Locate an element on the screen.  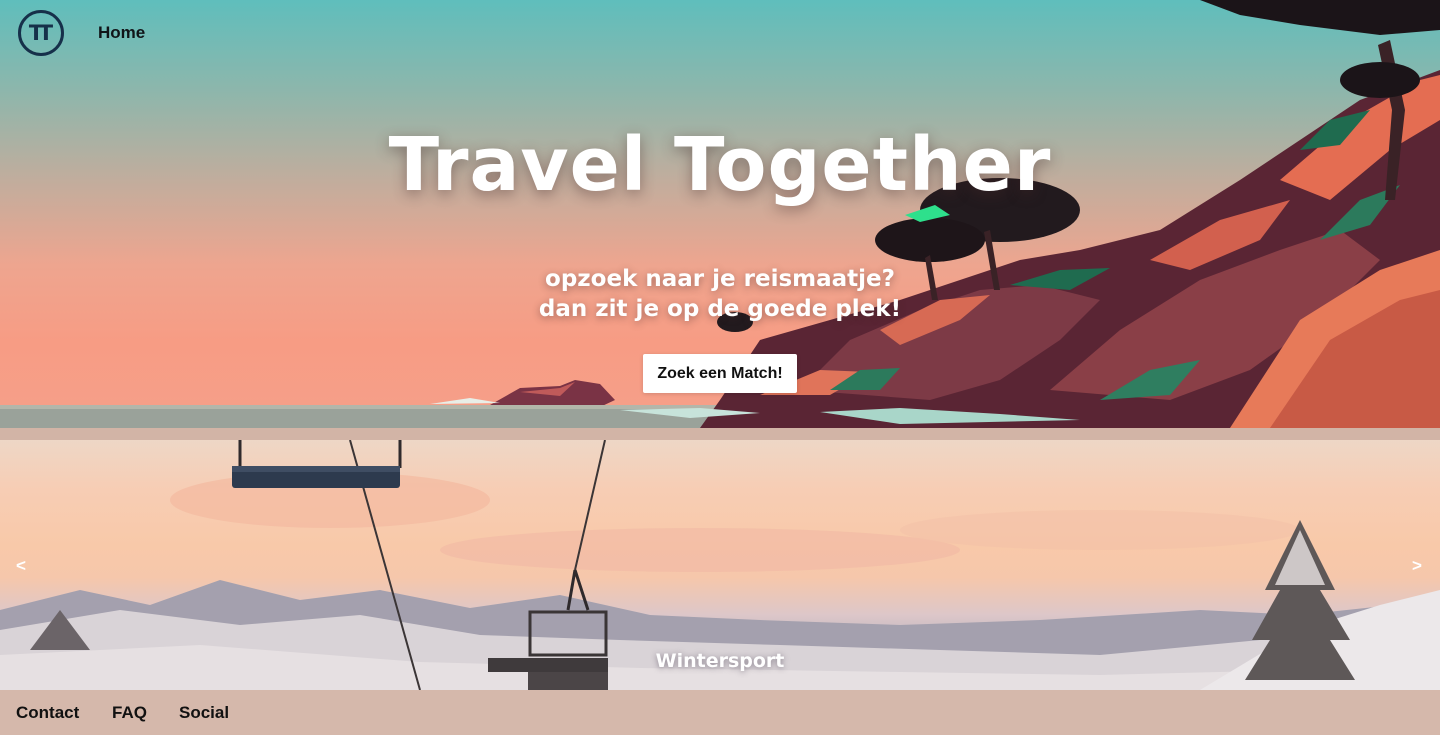
logo-text: TT is located at coordinates (40, 33).